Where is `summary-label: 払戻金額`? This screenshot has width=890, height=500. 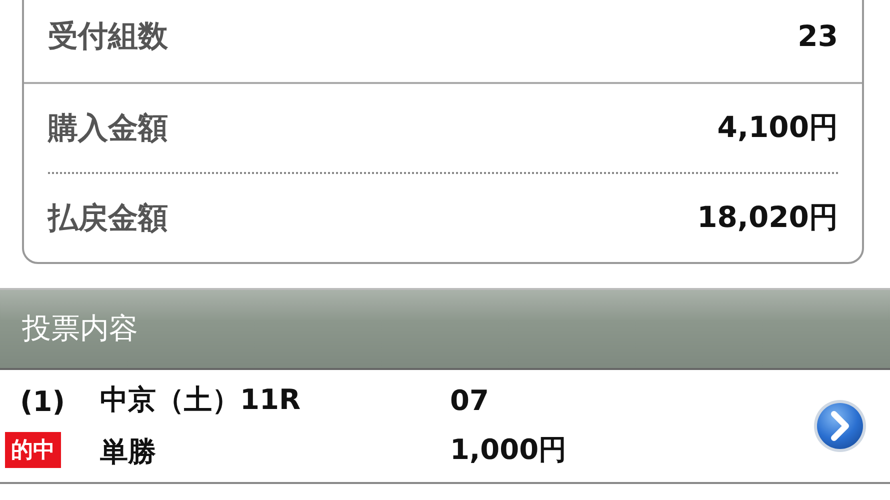 summary-label: 払戻金額 is located at coordinates (108, 219).